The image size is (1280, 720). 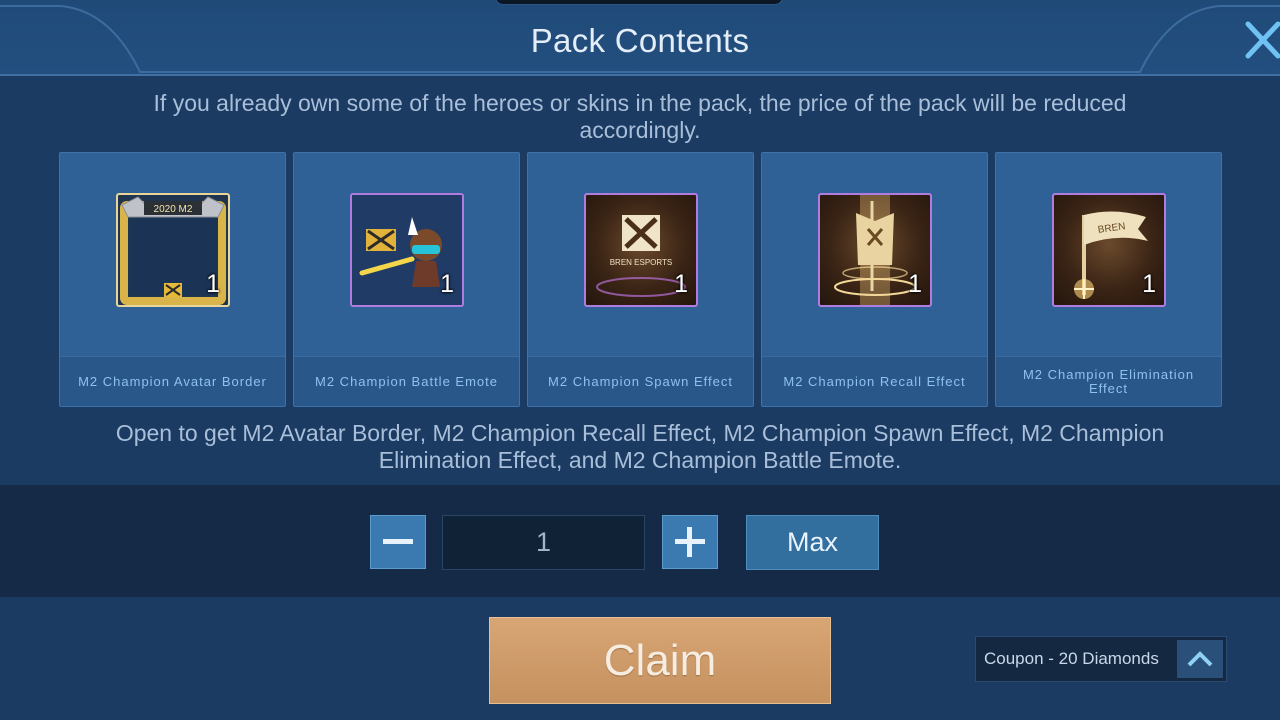 I want to click on close-button, so click(x=1259, y=40).